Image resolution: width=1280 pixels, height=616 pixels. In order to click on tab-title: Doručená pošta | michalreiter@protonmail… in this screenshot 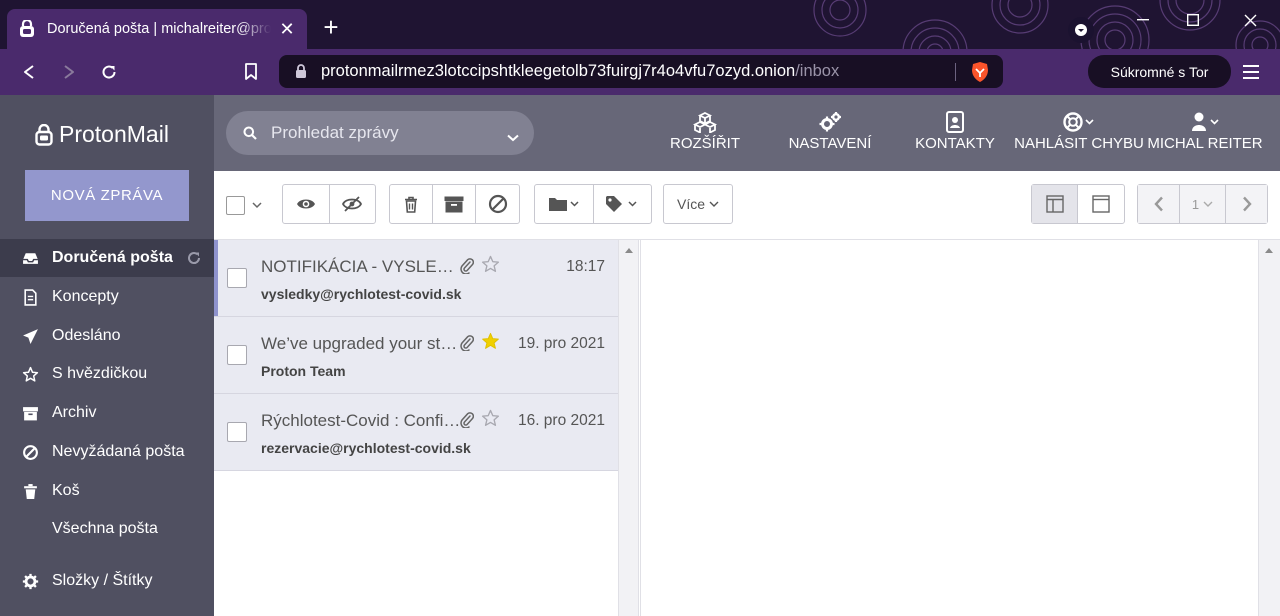, I will do `click(159, 29)`.